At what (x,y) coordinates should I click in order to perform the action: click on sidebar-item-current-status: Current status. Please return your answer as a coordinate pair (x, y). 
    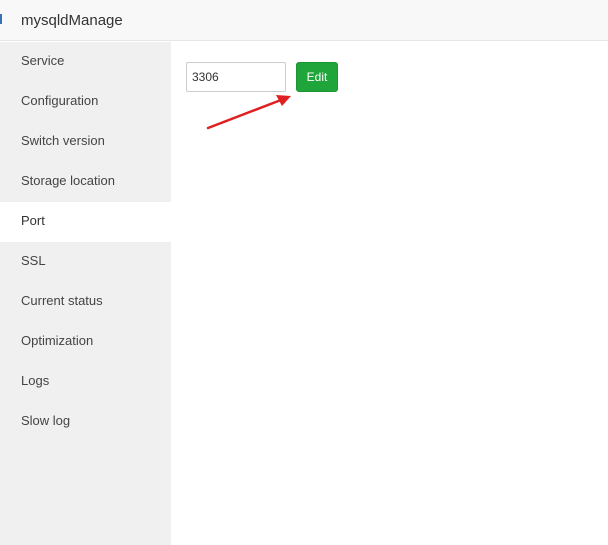
    Looking at the image, I should click on (85, 302).